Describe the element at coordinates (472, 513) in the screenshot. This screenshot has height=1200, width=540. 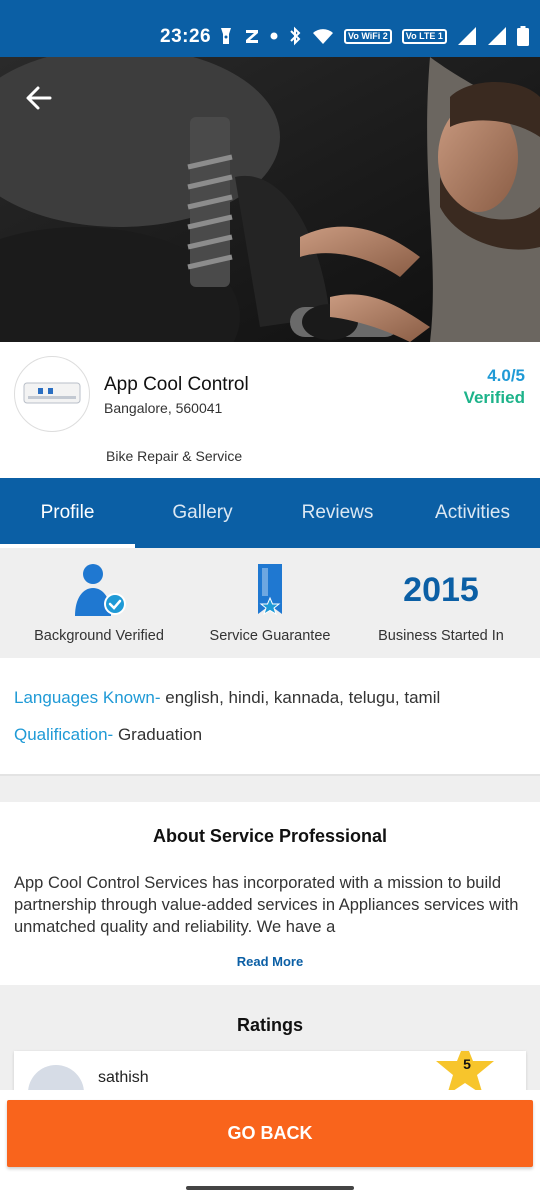
I see `tab-activities: Activities` at that location.